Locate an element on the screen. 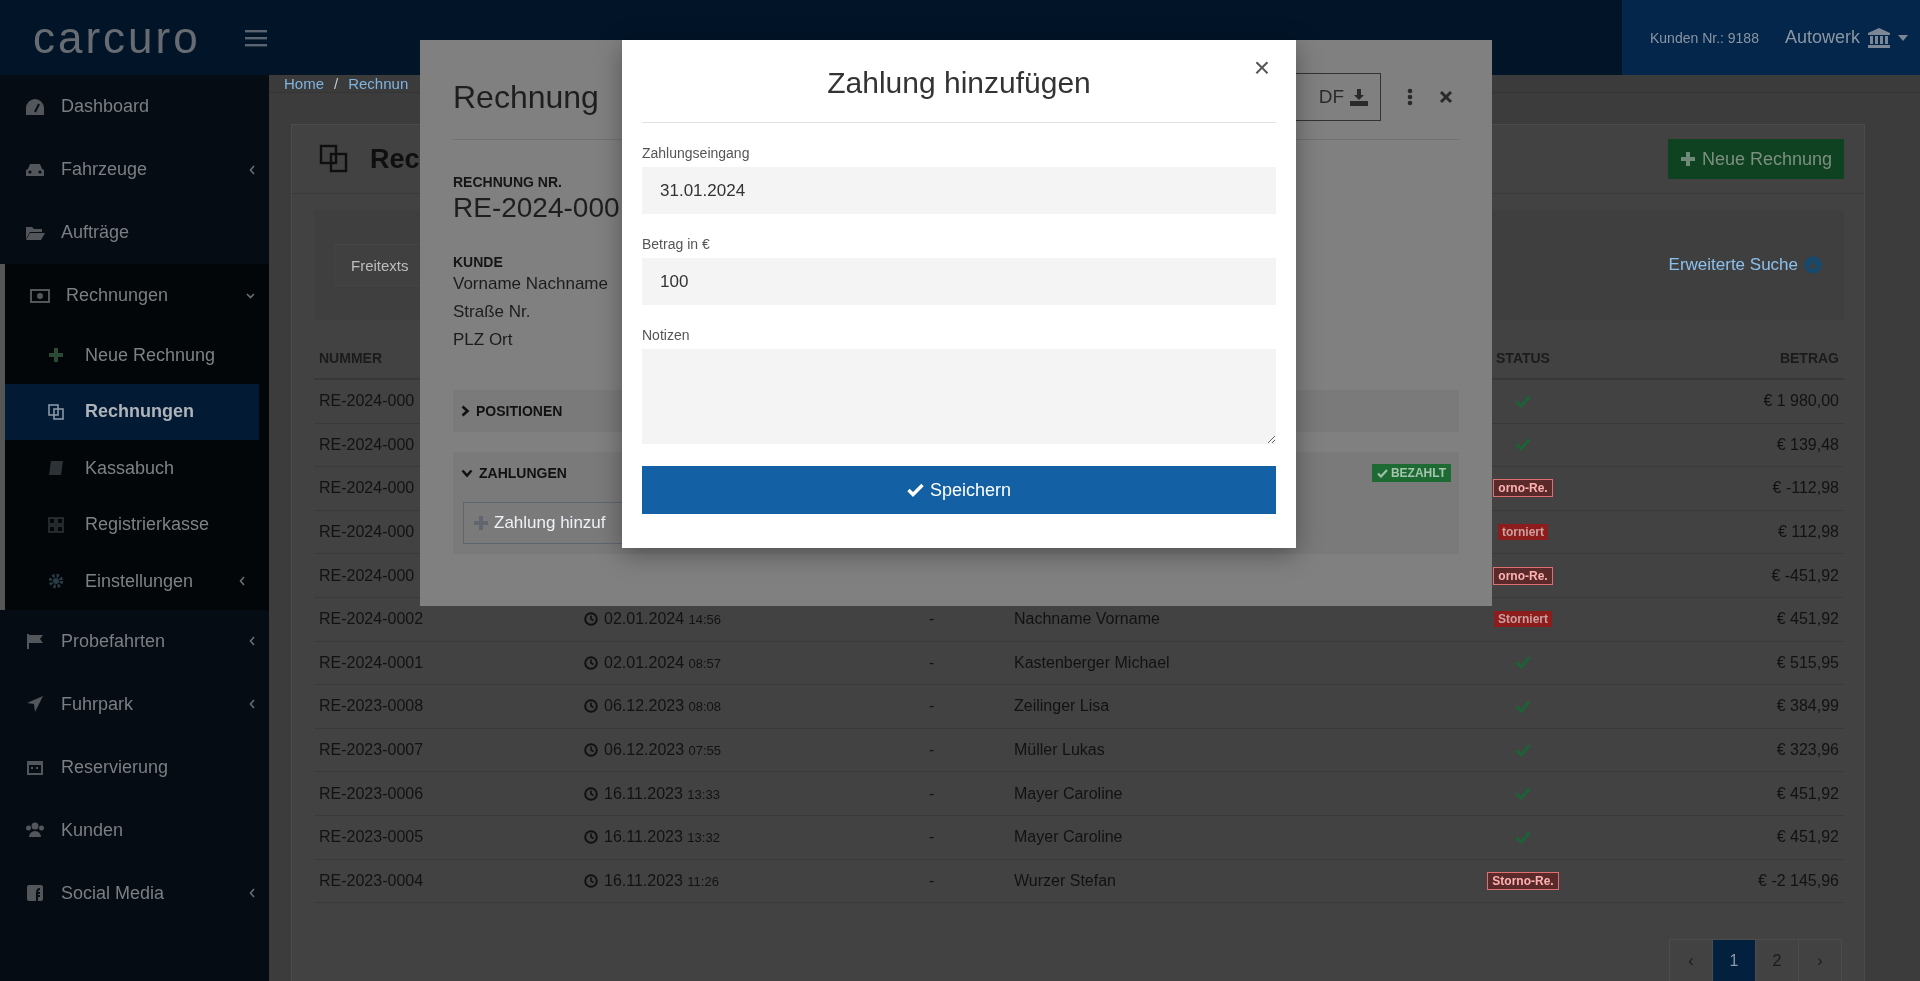  company-menu: Autowerk is located at coordinates (1822, 37).